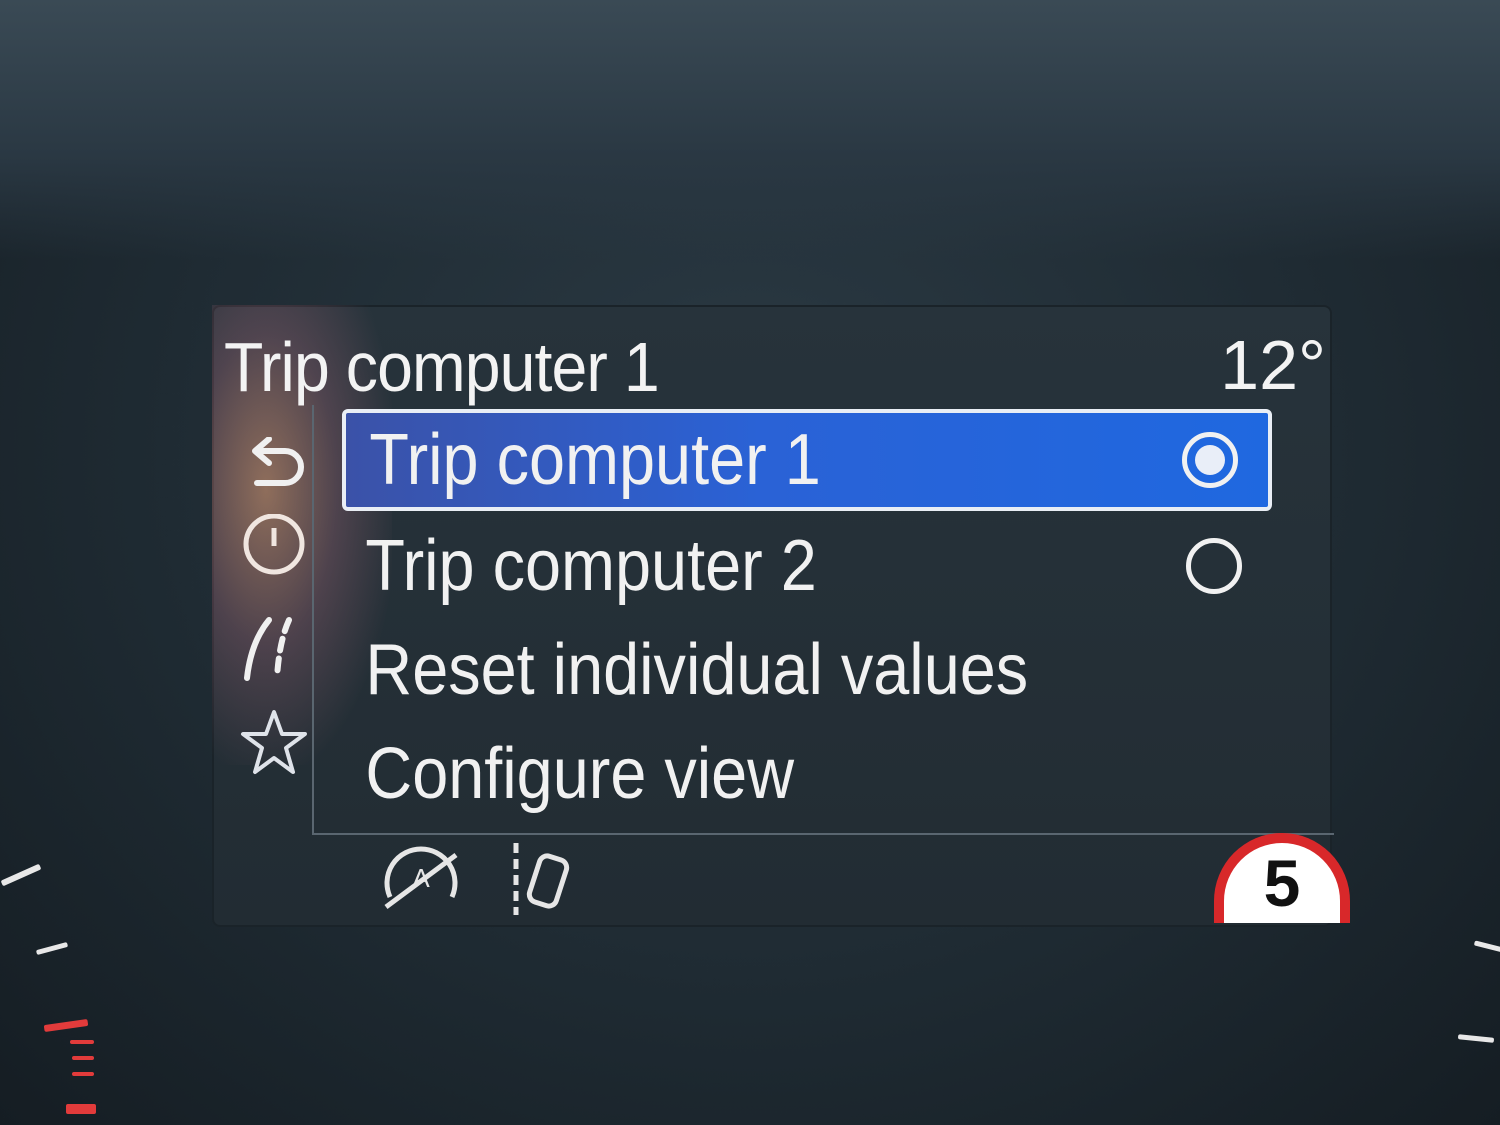  I want to click on star-icon, so click(274, 743).